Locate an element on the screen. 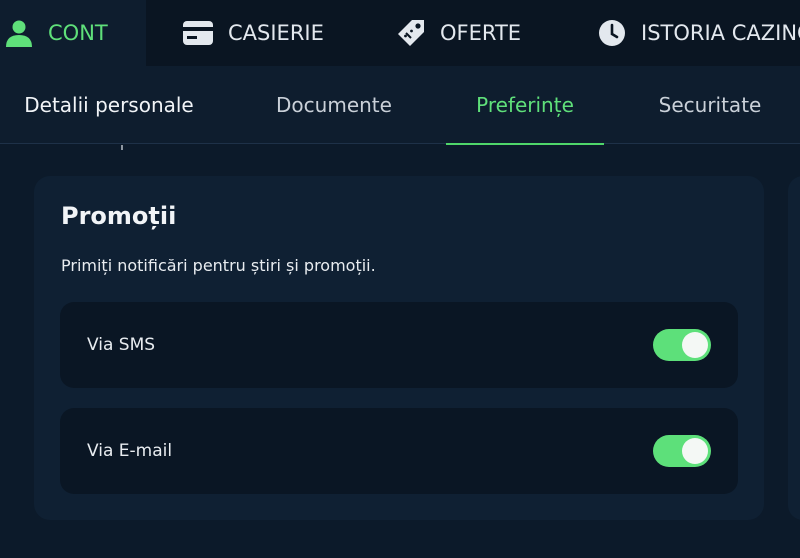 The height and width of the screenshot is (558, 800). top-navigation: CONT CASIERIE OFERTE ISTORIA CAZINO is located at coordinates (400, 33).